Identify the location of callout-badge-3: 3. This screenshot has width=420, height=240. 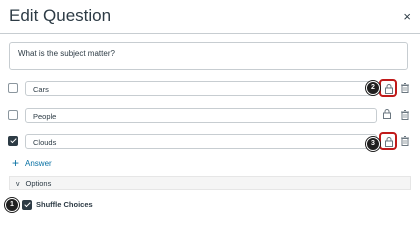
(373, 144).